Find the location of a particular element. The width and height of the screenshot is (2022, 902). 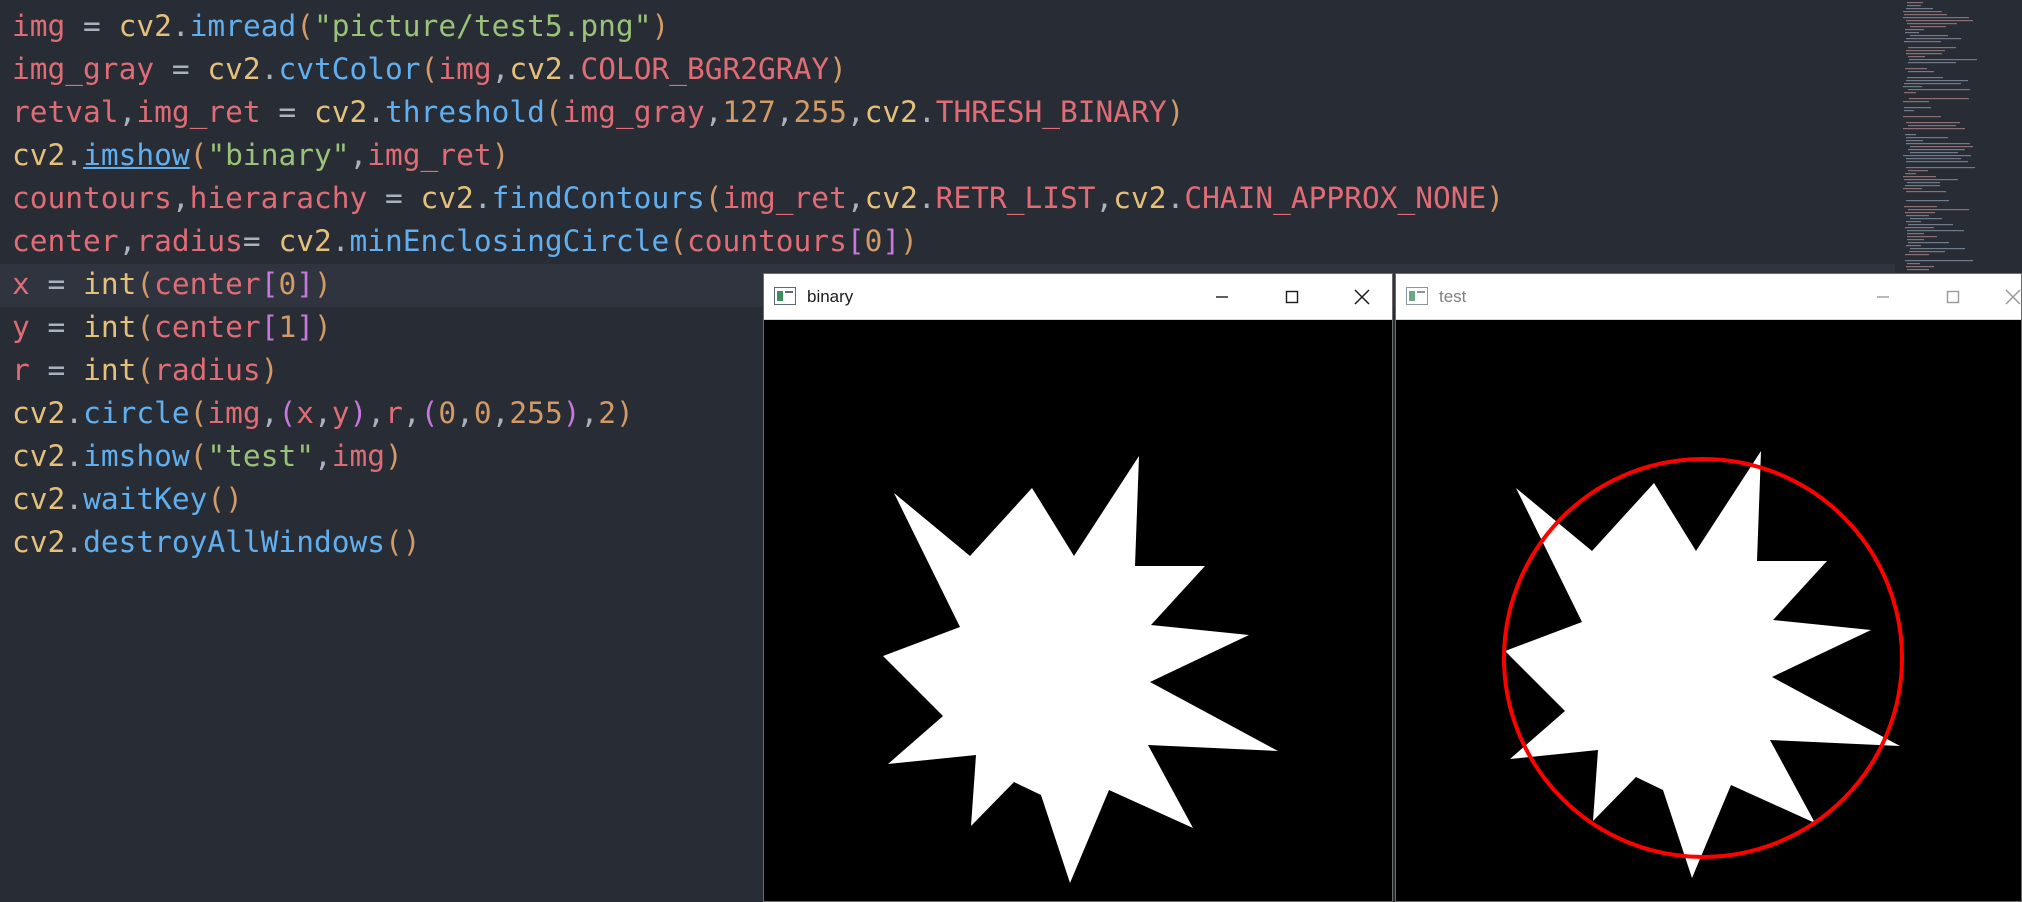

code-token: RETR_LIST is located at coordinates (1015, 198).